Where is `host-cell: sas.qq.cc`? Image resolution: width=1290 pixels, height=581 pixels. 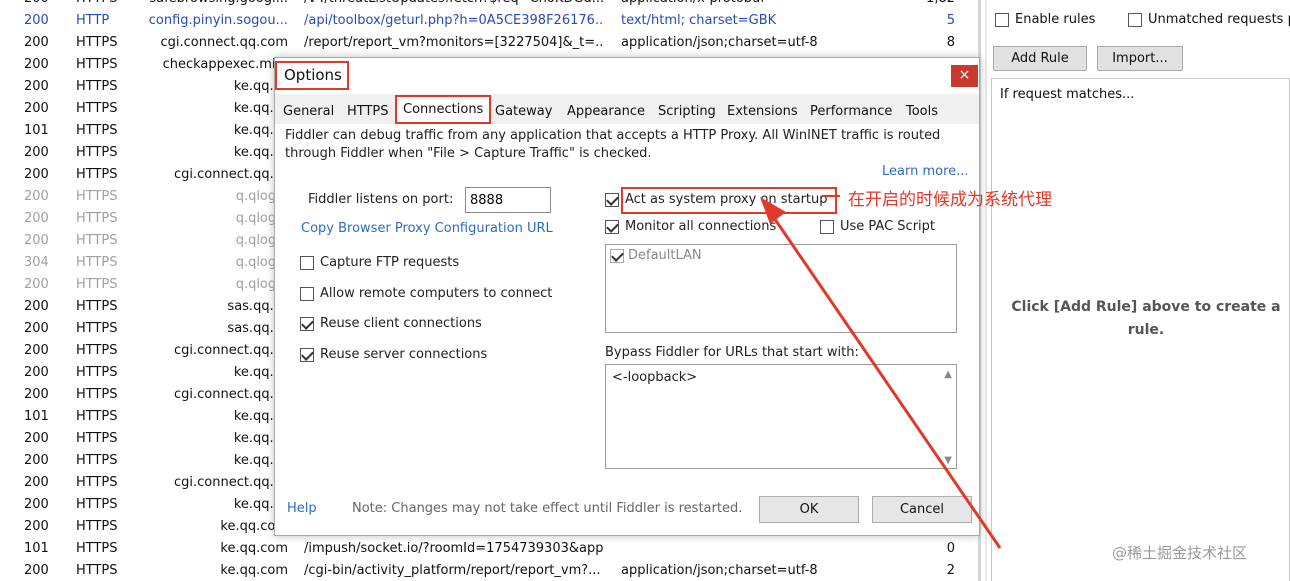
host-cell: sas.qq.cc is located at coordinates (257, 306).